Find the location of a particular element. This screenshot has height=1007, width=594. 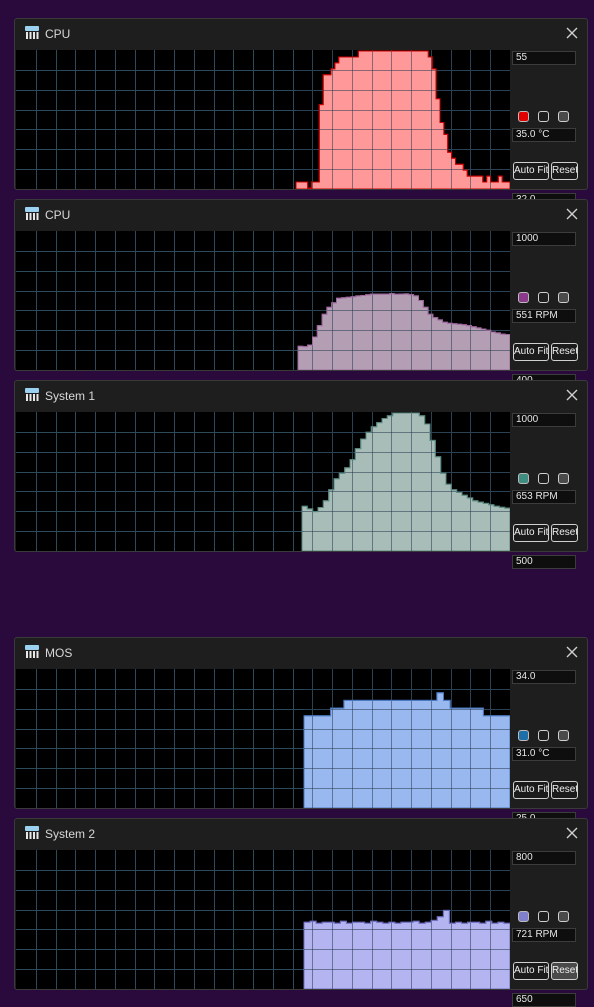

current-value-readout: 551 RPM is located at coordinates (544, 316).